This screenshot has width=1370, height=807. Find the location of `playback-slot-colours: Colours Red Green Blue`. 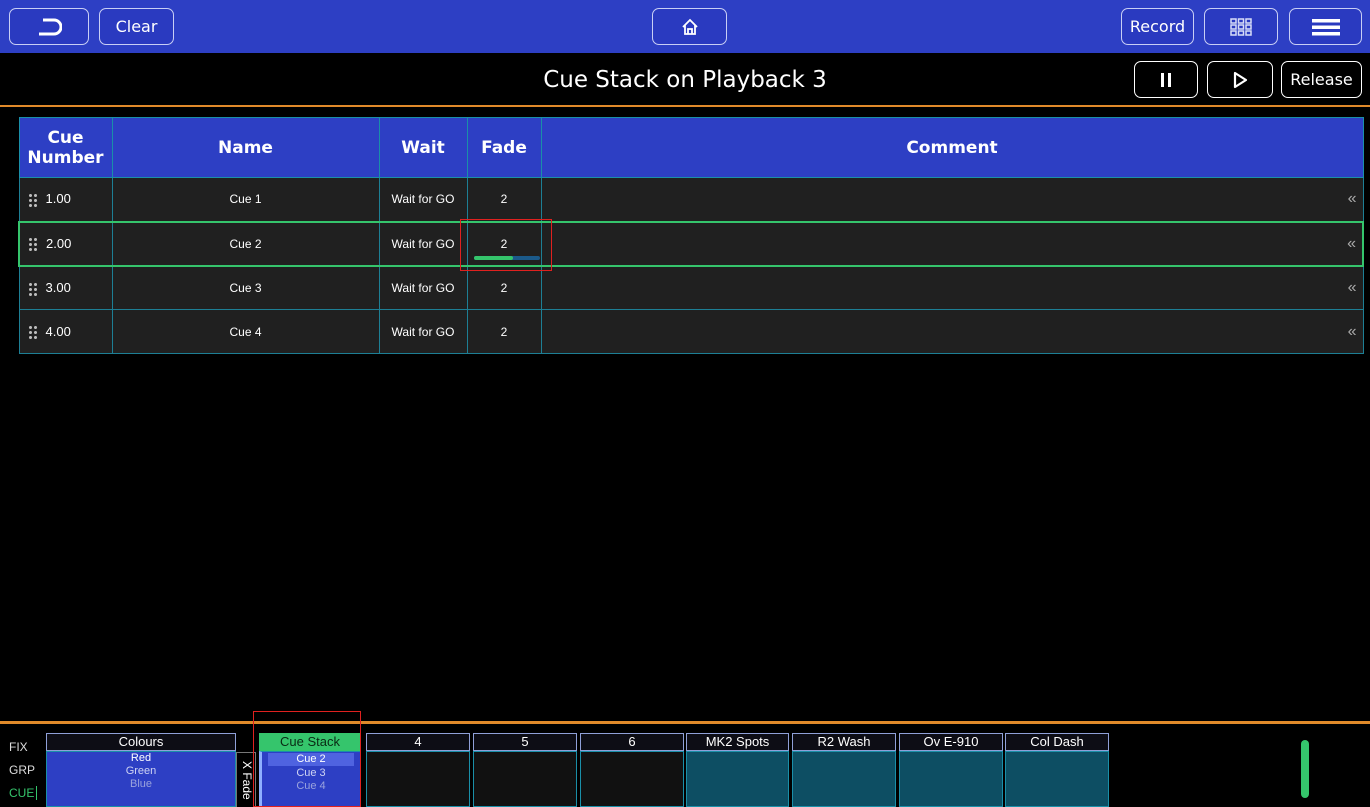

playback-slot-colours: Colours Red Green Blue is located at coordinates (141, 770).